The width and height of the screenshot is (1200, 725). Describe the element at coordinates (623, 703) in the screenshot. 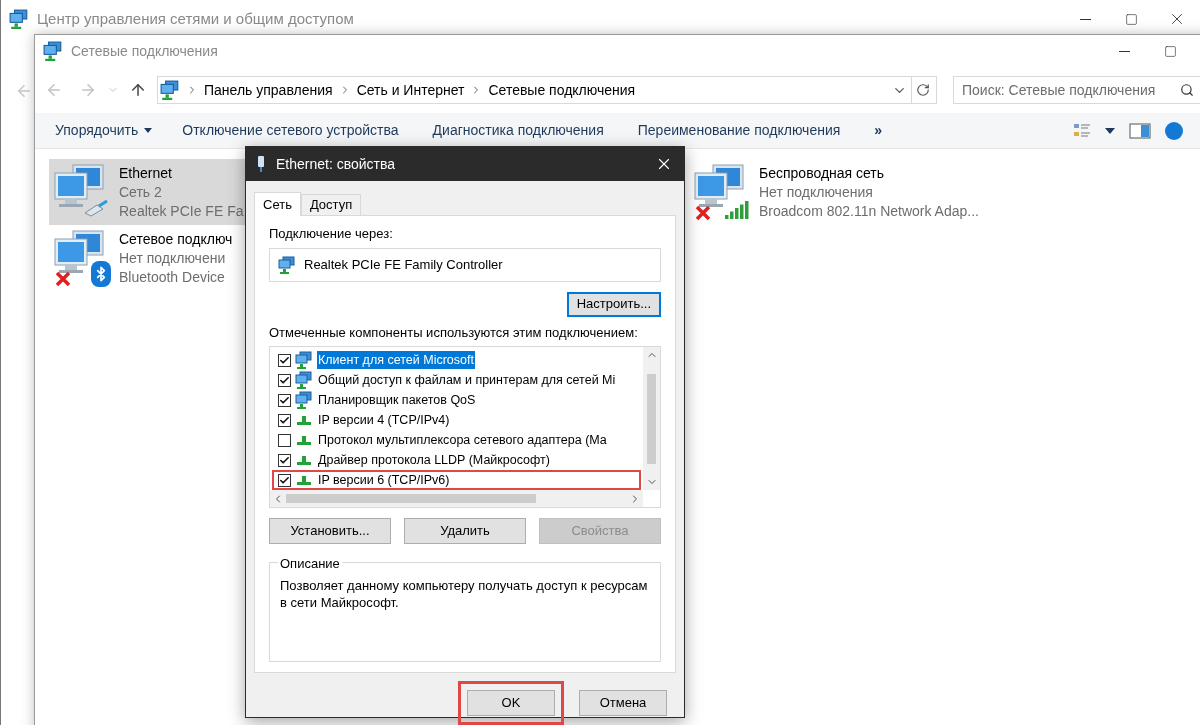

I see `dialog-button: Отмена` at that location.